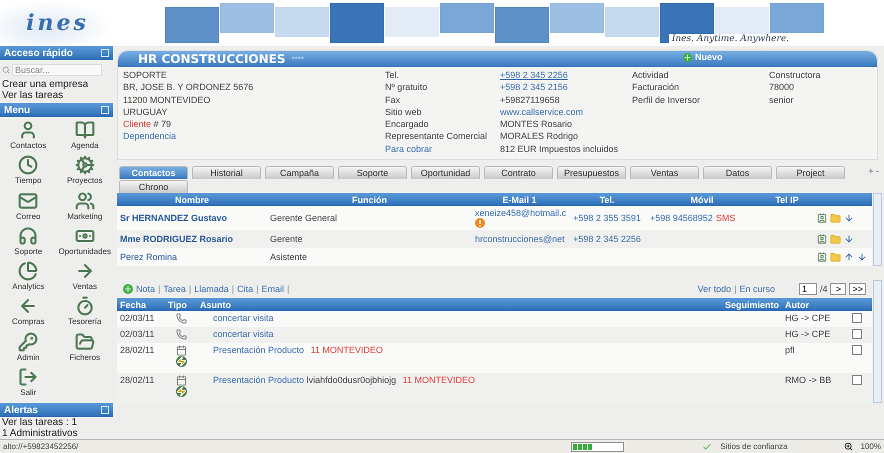  What do you see at coordinates (870, 446) in the screenshot?
I see `zoom-text: 100%` at bounding box center [870, 446].